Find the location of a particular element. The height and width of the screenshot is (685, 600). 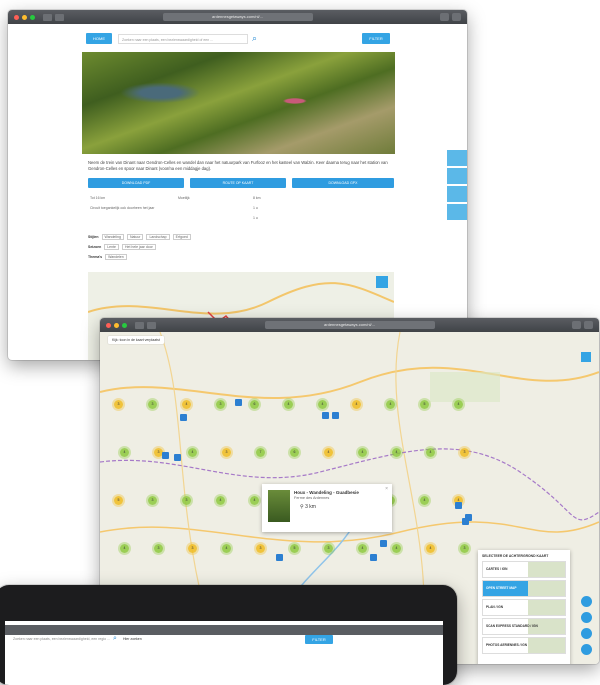

season-chip: Het hele jaar door is located at coordinates (139, 247).